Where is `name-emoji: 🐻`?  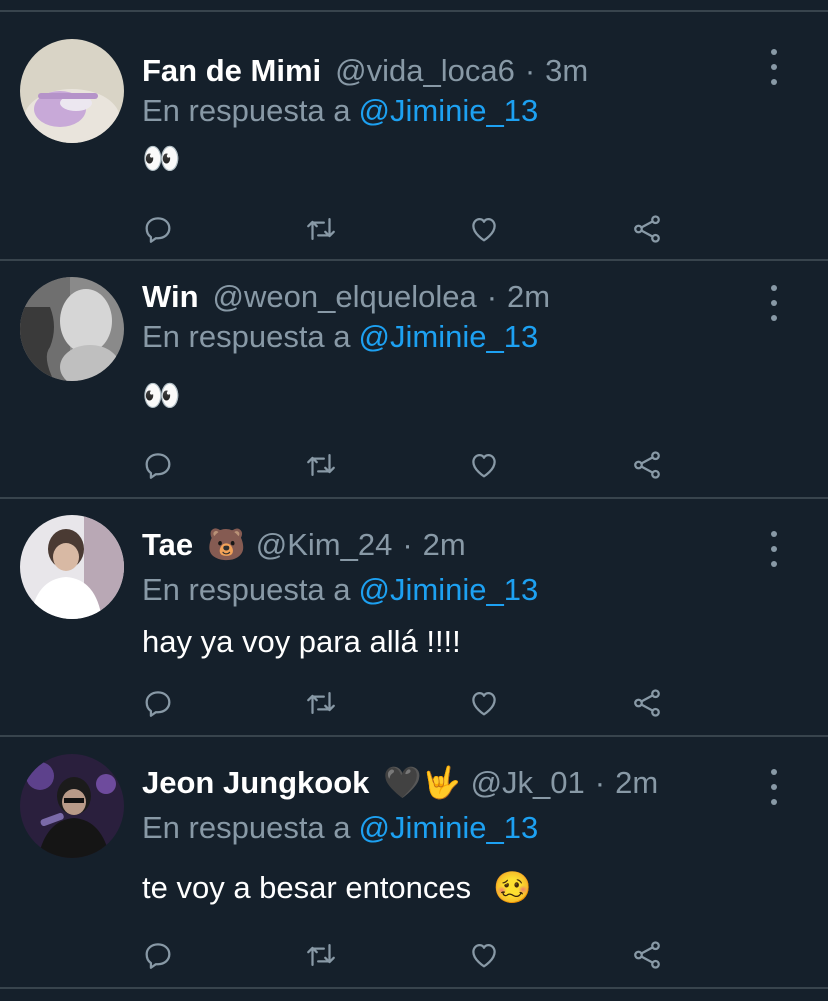
name-emoji: 🐻 is located at coordinates (226, 544).